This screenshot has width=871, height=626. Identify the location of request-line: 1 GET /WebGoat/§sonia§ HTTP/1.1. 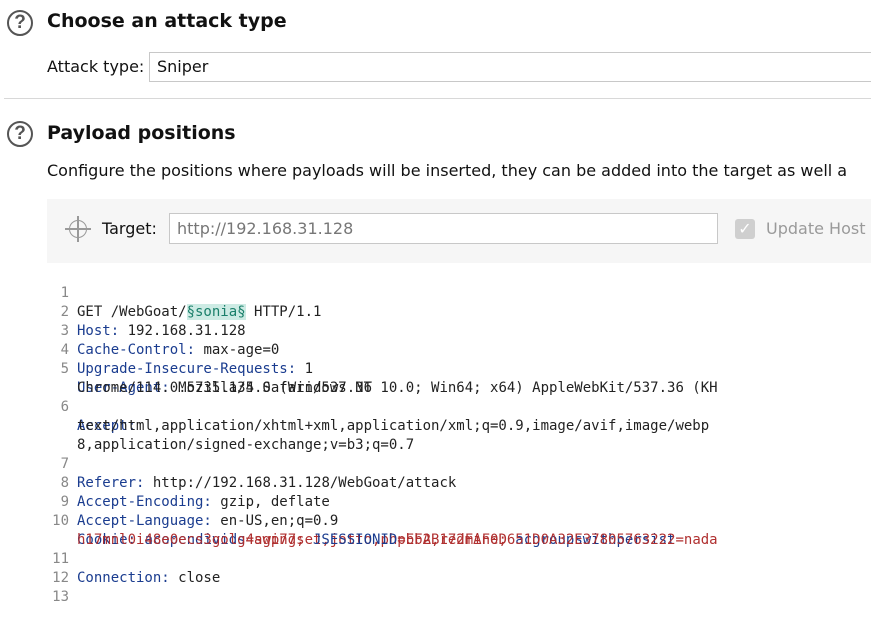
(184, 292).